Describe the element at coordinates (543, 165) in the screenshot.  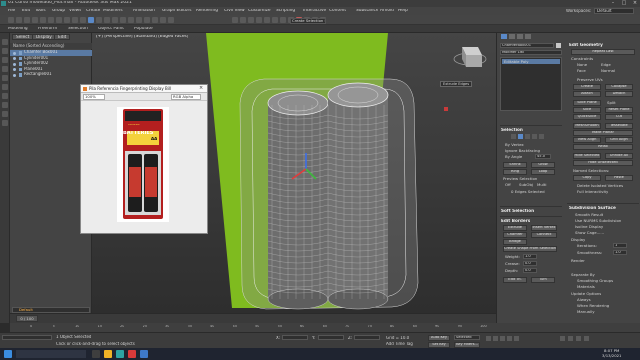
I see `grow-button: Grow` at that location.